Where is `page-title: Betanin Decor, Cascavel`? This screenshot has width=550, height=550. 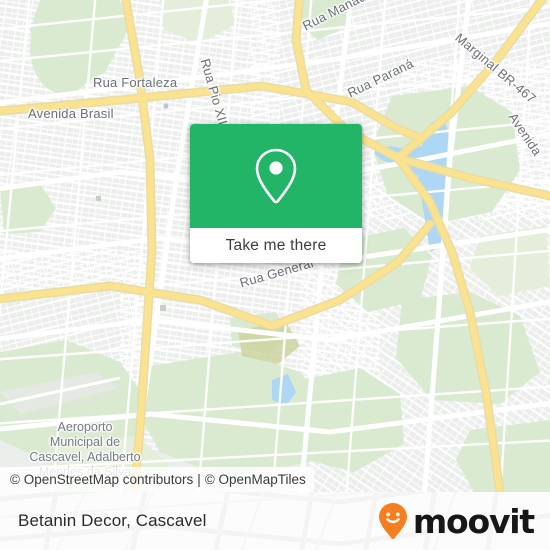 page-title: Betanin Decor, Cascavel is located at coordinates (112, 520).